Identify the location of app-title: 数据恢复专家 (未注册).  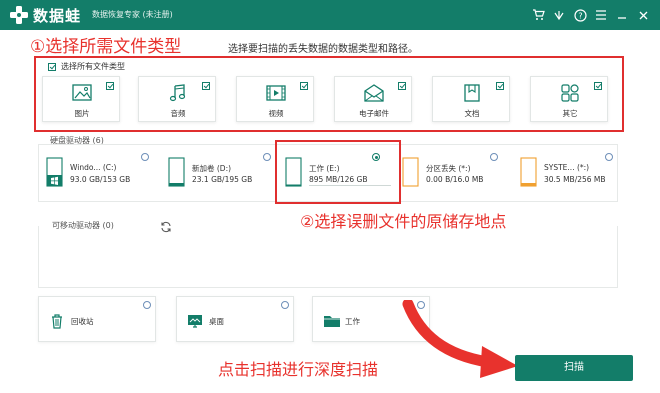
(132, 14).